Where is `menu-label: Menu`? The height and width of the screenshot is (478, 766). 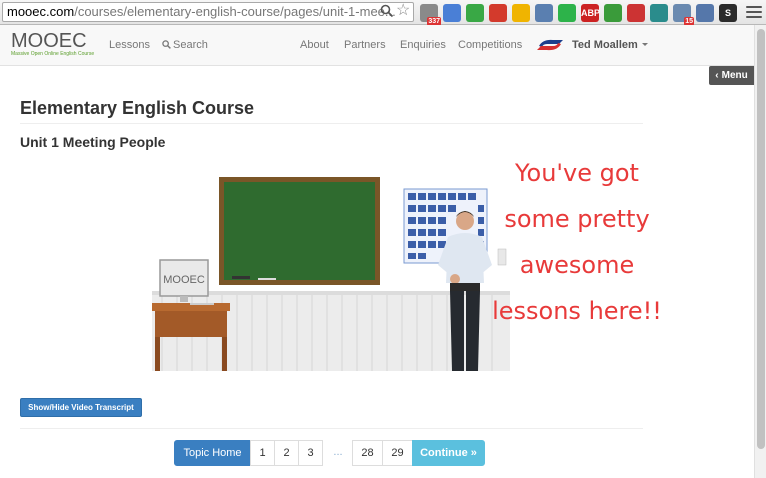
menu-label: Menu is located at coordinates (734, 75).